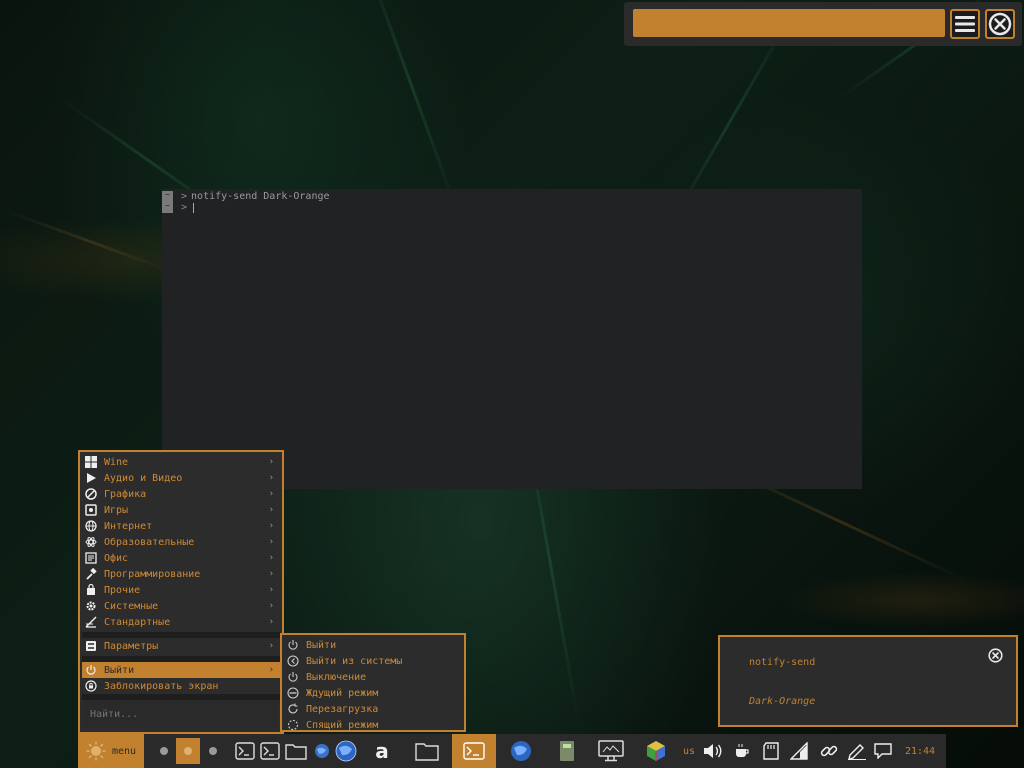  What do you see at coordinates (181, 478) in the screenshot?
I see `menu-item-audio-video: Аудио и Видео ›` at bounding box center [181, 478].